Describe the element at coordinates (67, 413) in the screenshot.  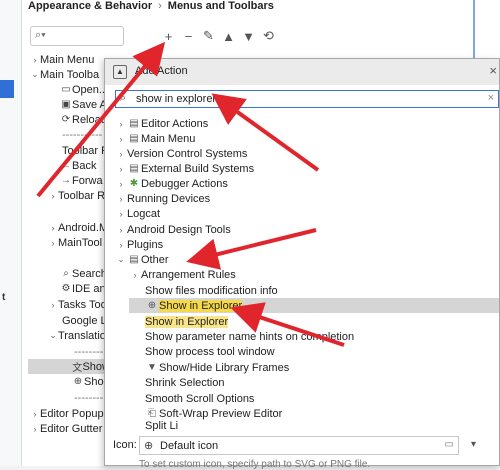
I see `tree-item: › Editor Popup` at that location.